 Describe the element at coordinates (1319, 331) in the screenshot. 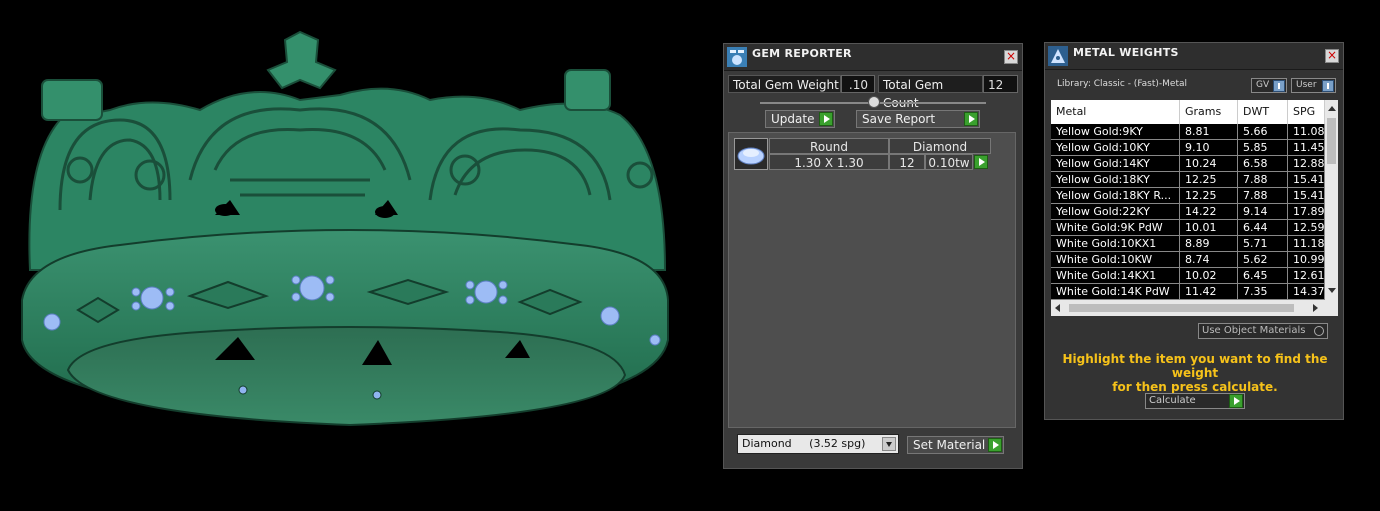

I see `radio-icon` at that location.